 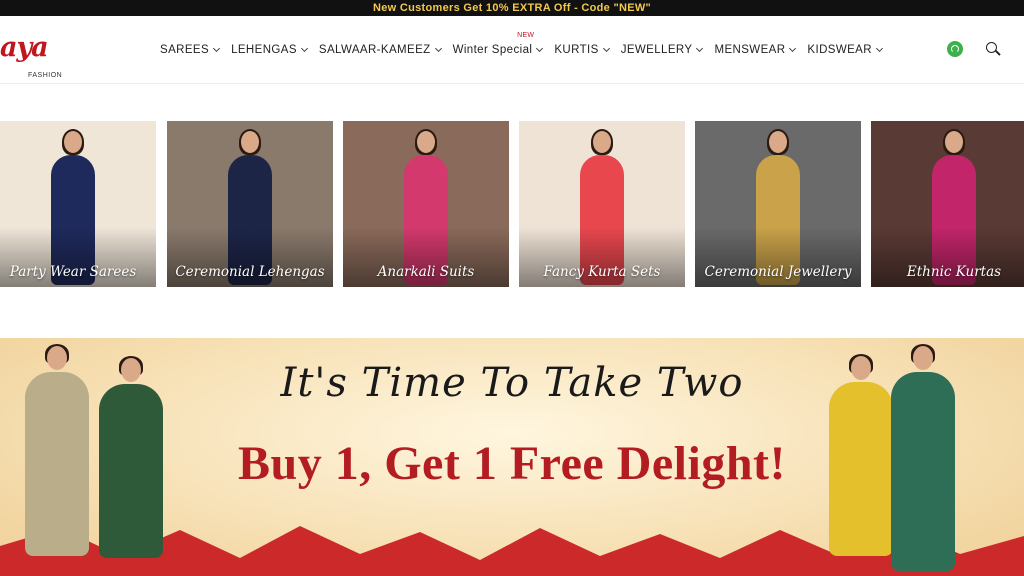 What do you see at coordinates (73, 272) in the screenshot?
I see `category-tile-label: Party Wear Sarees` at bounding box center [73, 272].